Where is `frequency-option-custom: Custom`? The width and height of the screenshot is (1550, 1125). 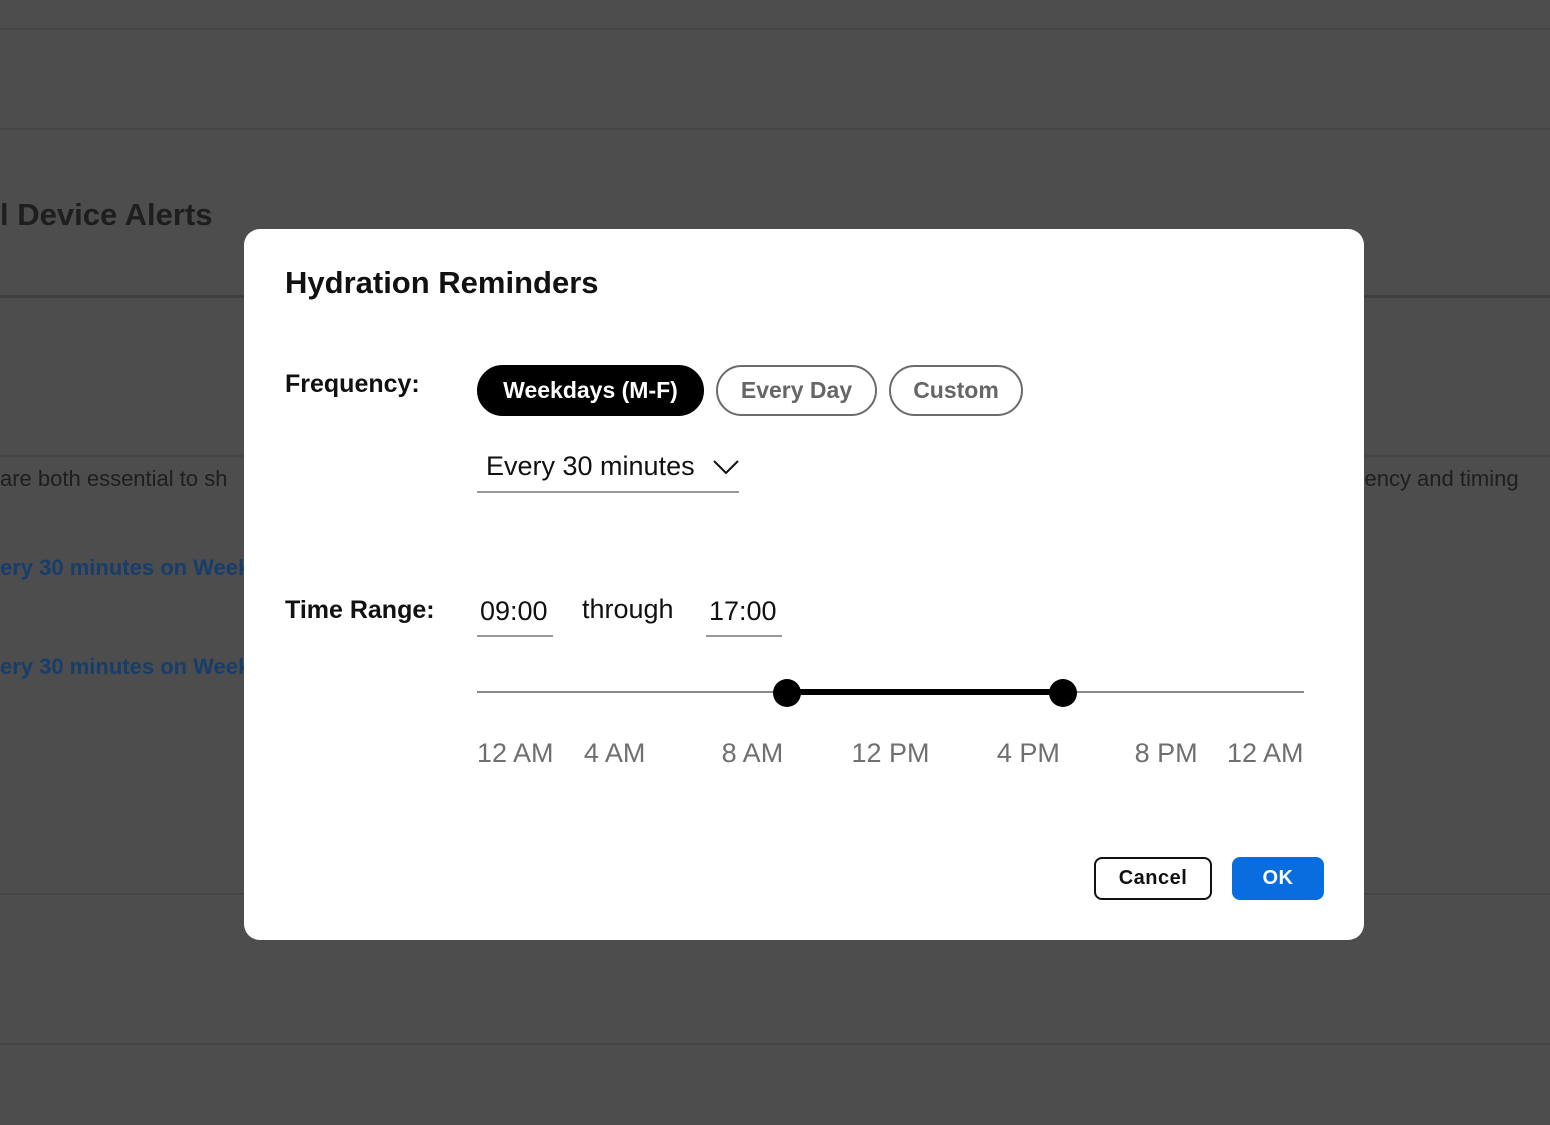
frequency-option-custom: Custom is located at coordinates (956, 390).